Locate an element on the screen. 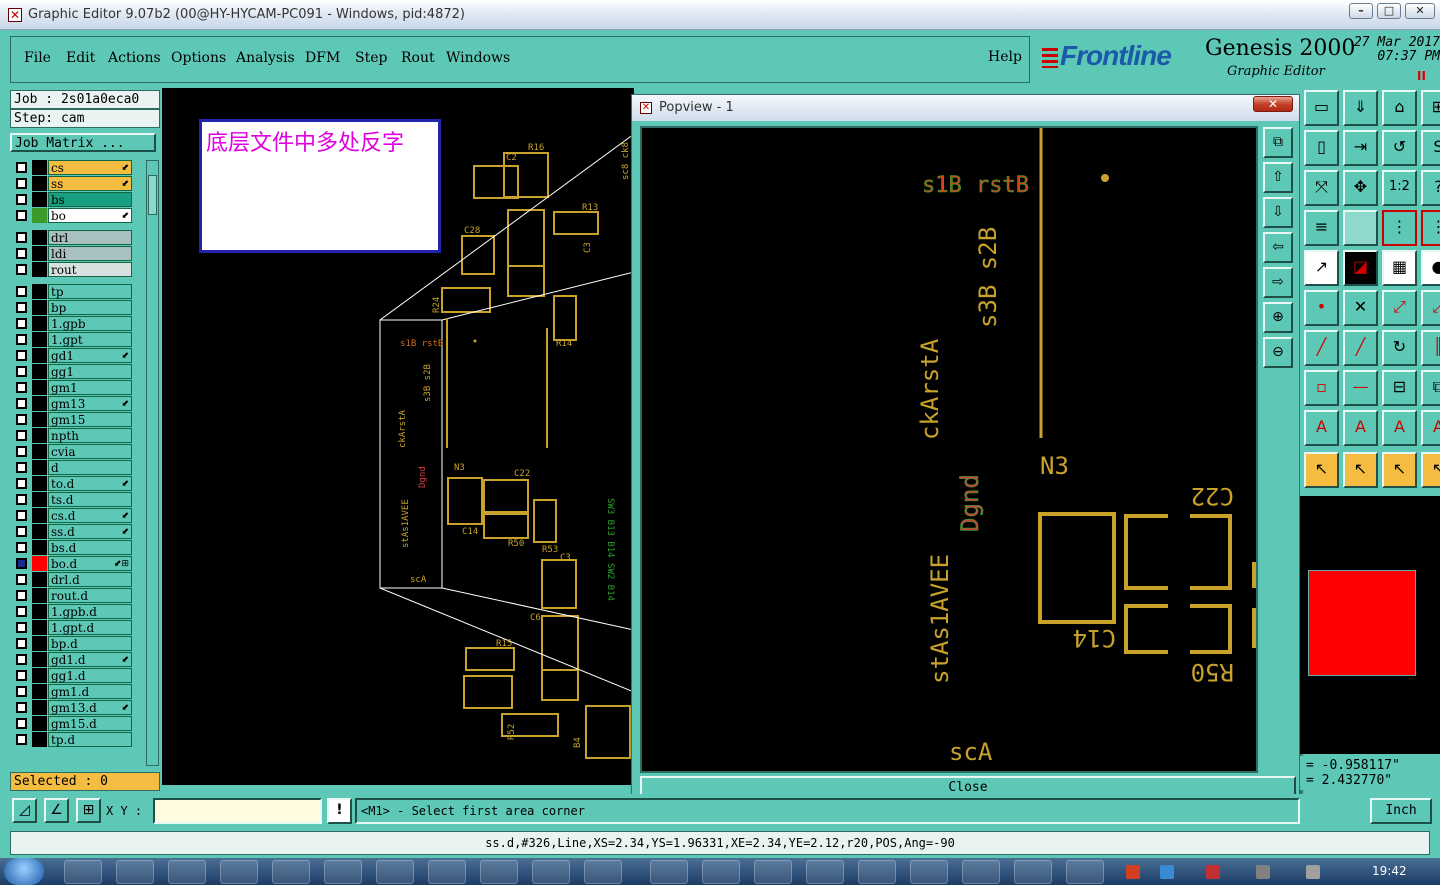 Image resolution: width=1440 pixels, height=885 pixels. tool-line-icon: ◪ is located at coordinates (1360, 268).